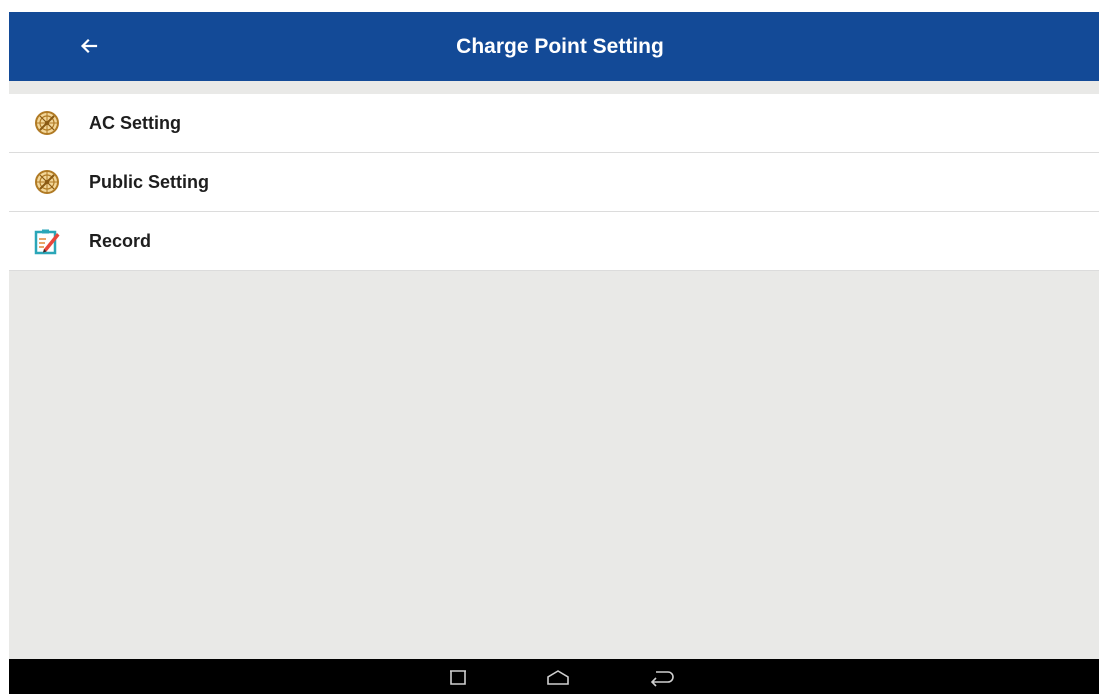  Describe the element at coordinates (47, 242) in the screenshot. I see `clipboard-edit-icon` at that location.